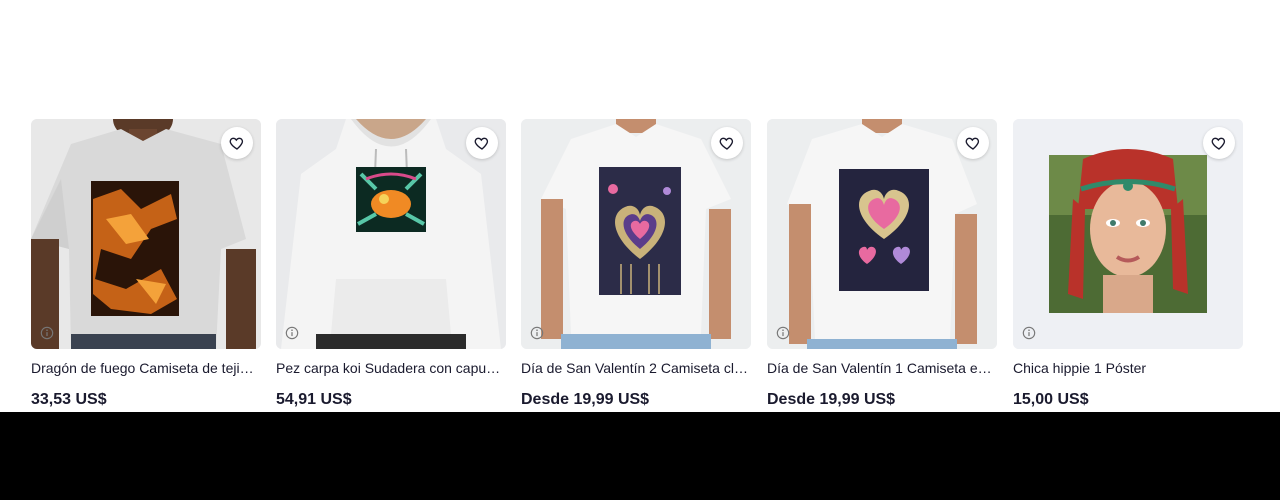  What do you see at coordinates (146, 368) in the screenshot?
I see `product-title: Dragón de fuego Camiseta de tejido mixto` at bounding box center [146, 368].